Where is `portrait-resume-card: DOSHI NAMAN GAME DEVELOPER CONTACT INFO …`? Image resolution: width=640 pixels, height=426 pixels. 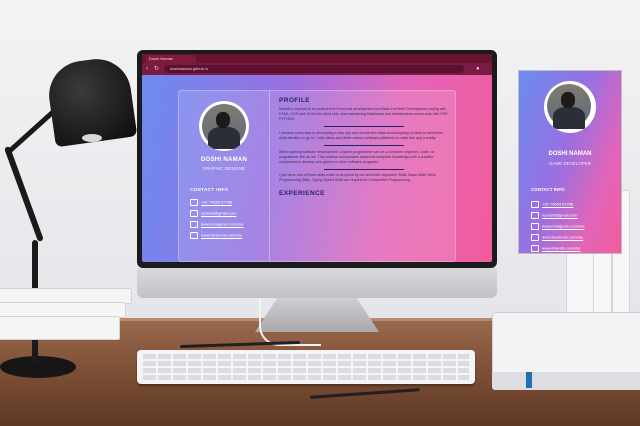
portrait-resume-card: DOSHI NAMAN GAME DEVELOPER CONTACT INFO … is located at coordinates (570, 162).